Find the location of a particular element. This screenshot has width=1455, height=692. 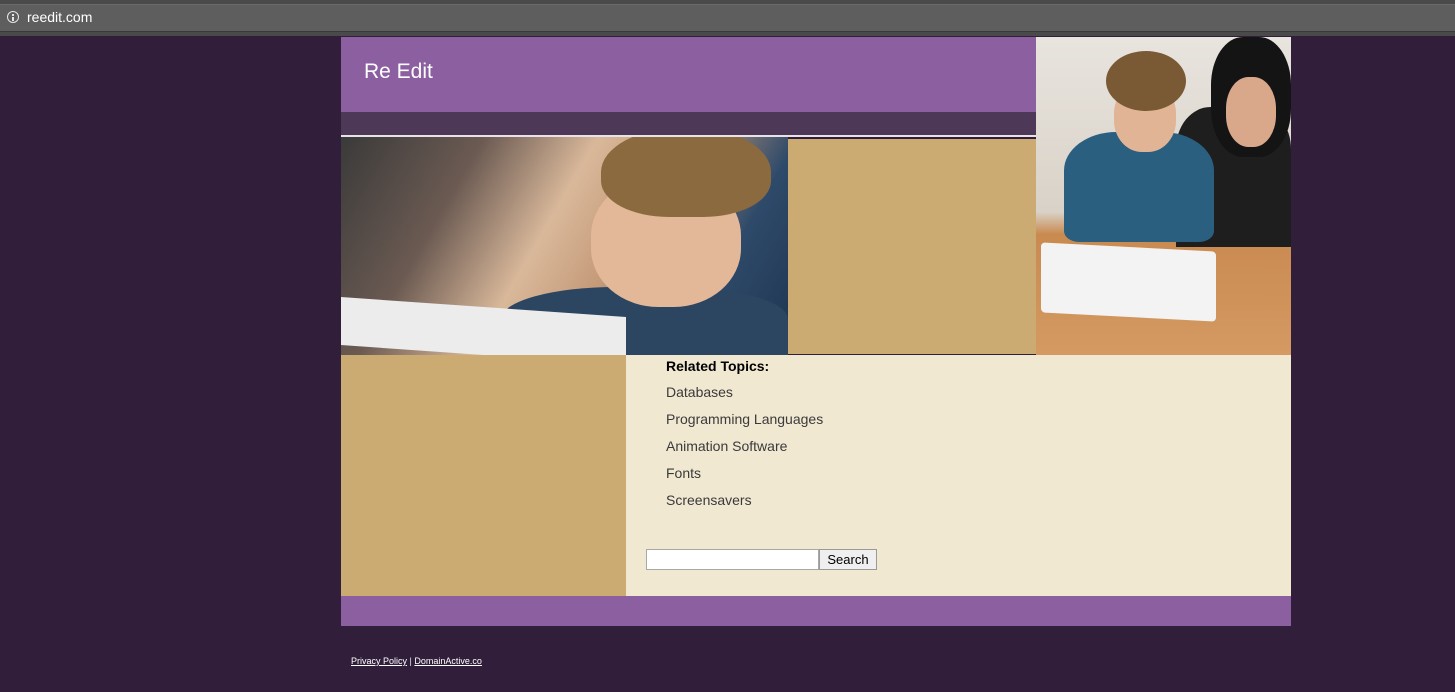

tan-panel-left is located at coordinates (483, 475).